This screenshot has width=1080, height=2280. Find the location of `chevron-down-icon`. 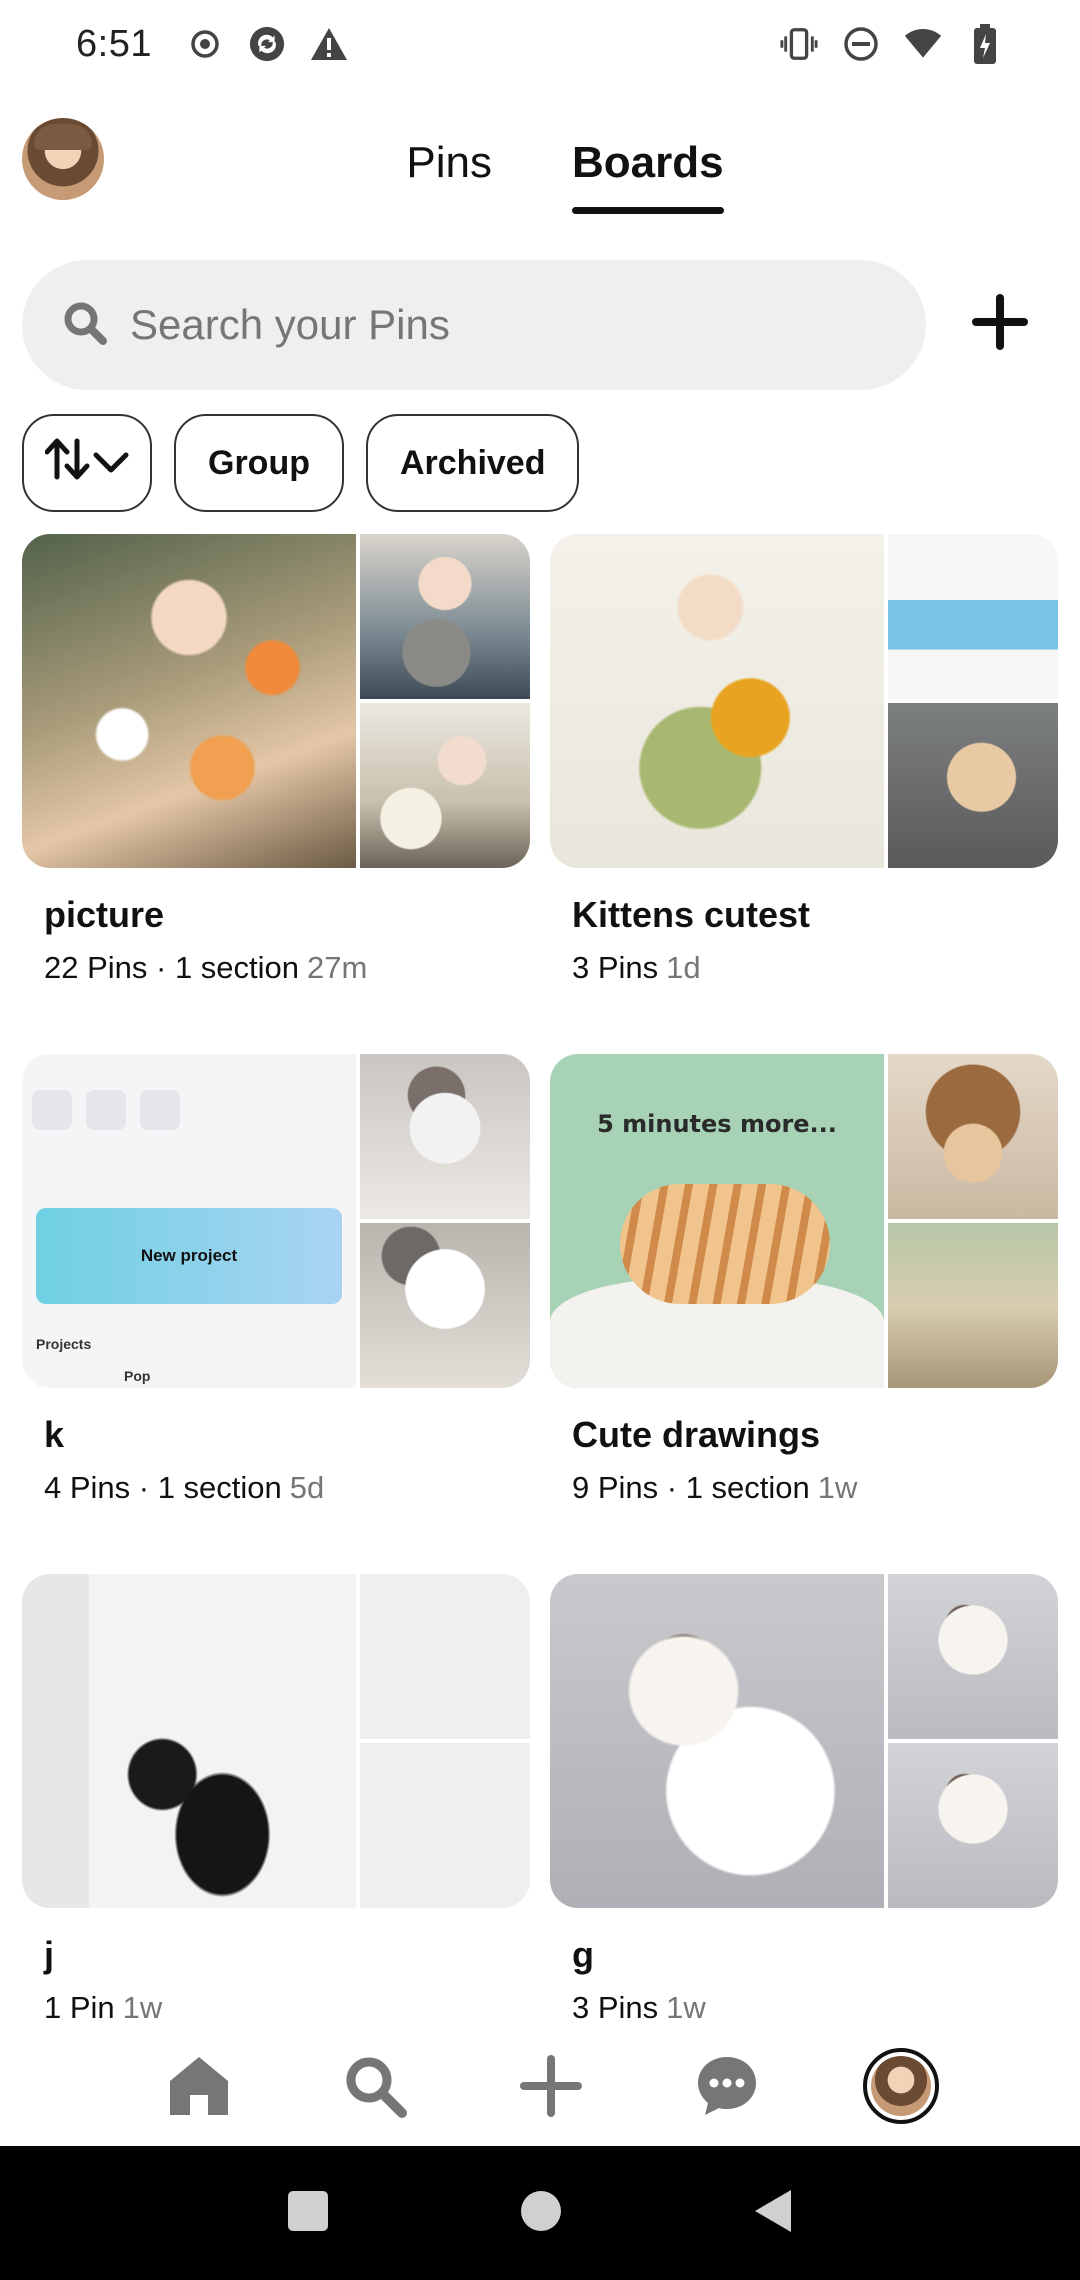

chevron-down-icon is located at coordinates (111, 463).